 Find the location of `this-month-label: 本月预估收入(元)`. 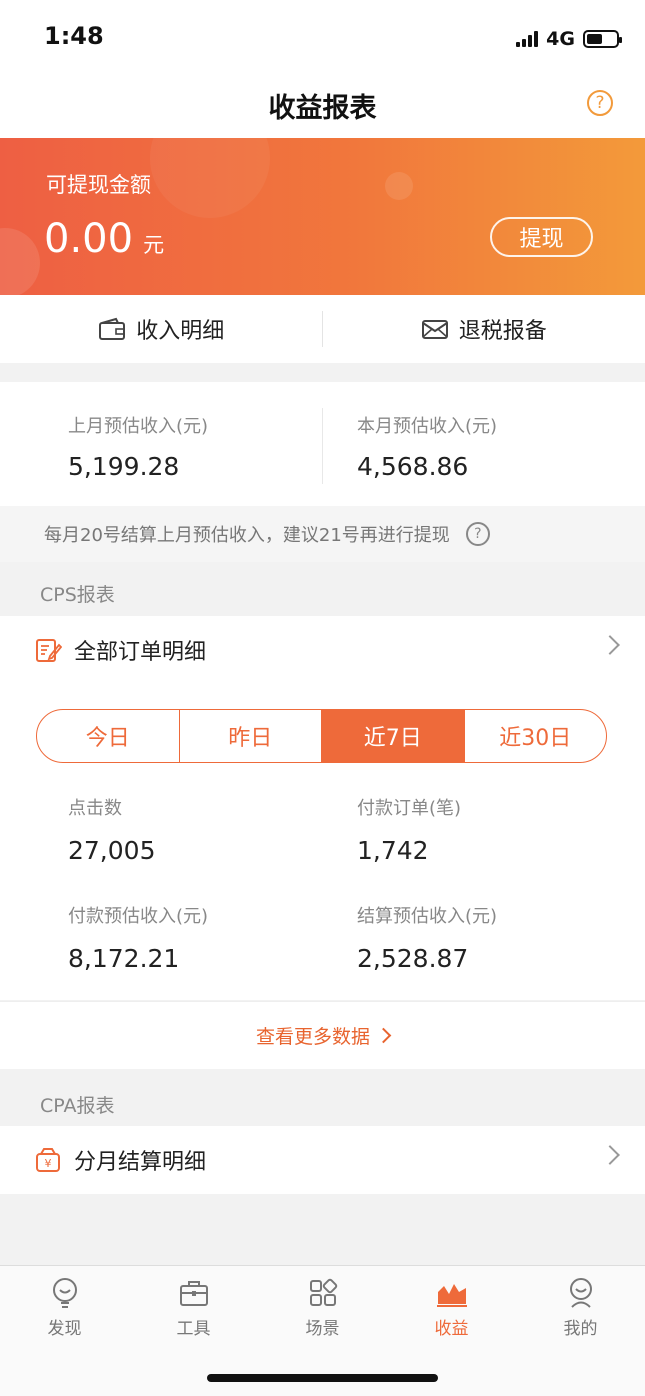

this-month-label: 本月预估收入(元) is located at coordinates (427, 426).